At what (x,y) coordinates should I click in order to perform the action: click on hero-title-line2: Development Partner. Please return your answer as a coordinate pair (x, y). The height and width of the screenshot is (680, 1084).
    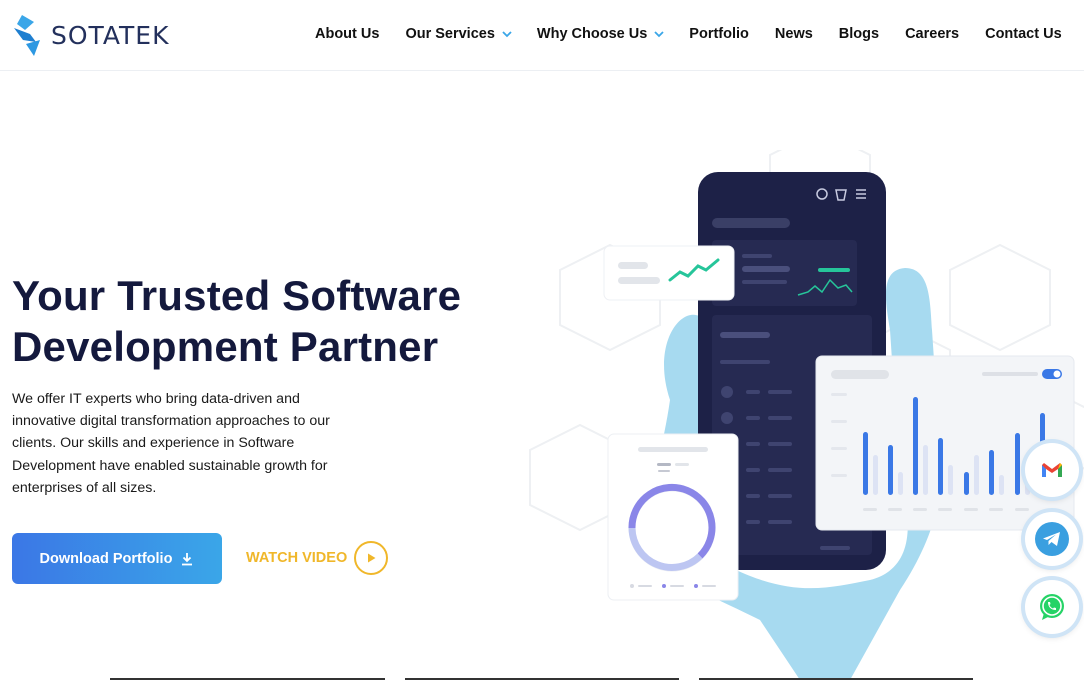
    Looking at the image, I should click on (225, 346).